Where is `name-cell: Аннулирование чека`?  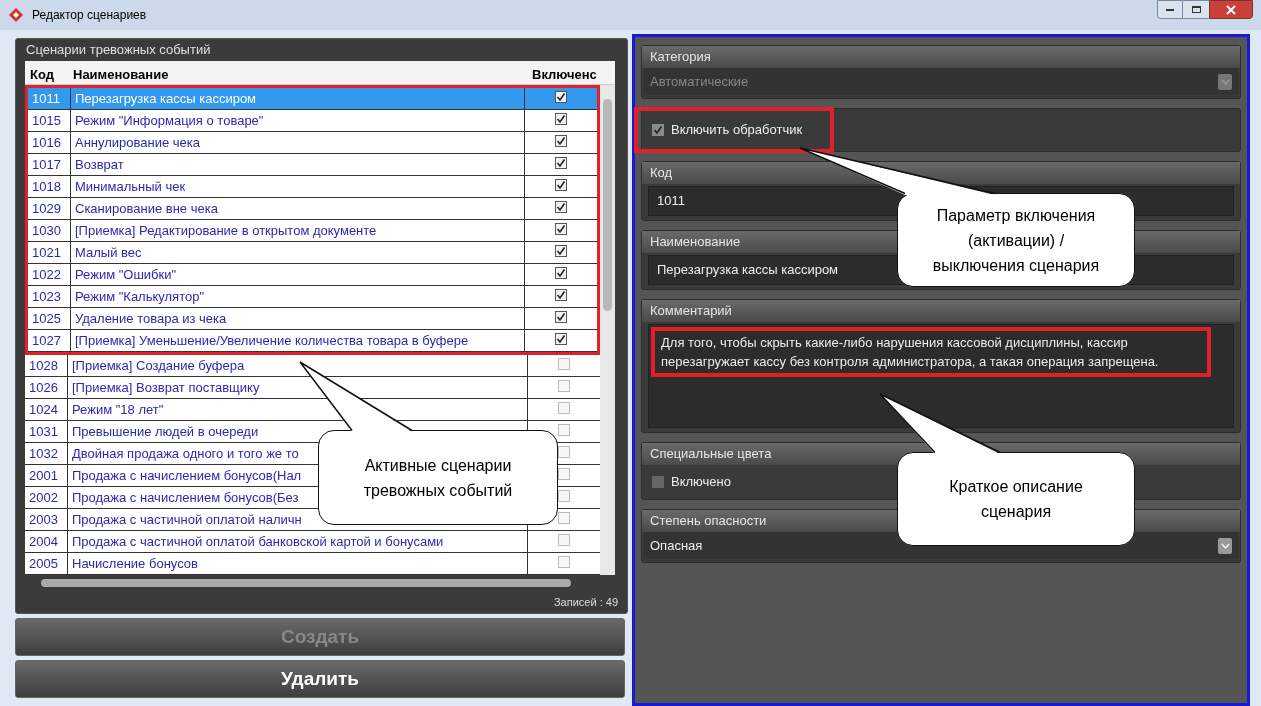 name-cell: Аннулирование чека is located at coordinates (298, 142).